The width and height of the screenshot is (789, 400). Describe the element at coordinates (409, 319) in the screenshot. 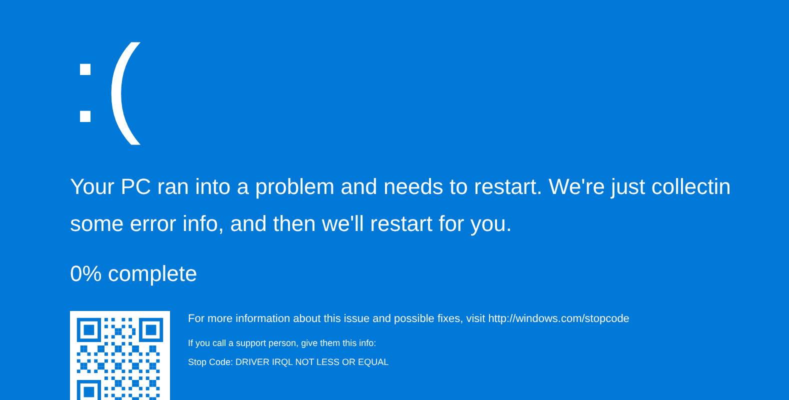

I see `info-text: For more information about this issue and possible fixes, visit http://windows.com/stopcode` at that location.